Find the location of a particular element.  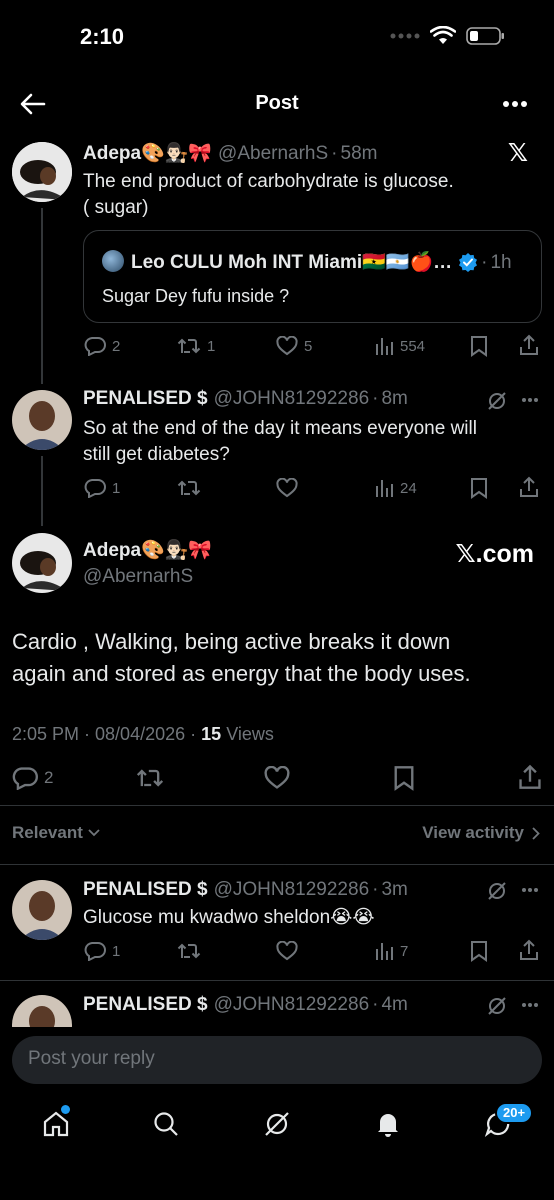

sort-dropdown: Relevant is located at coordinates (56, 833).